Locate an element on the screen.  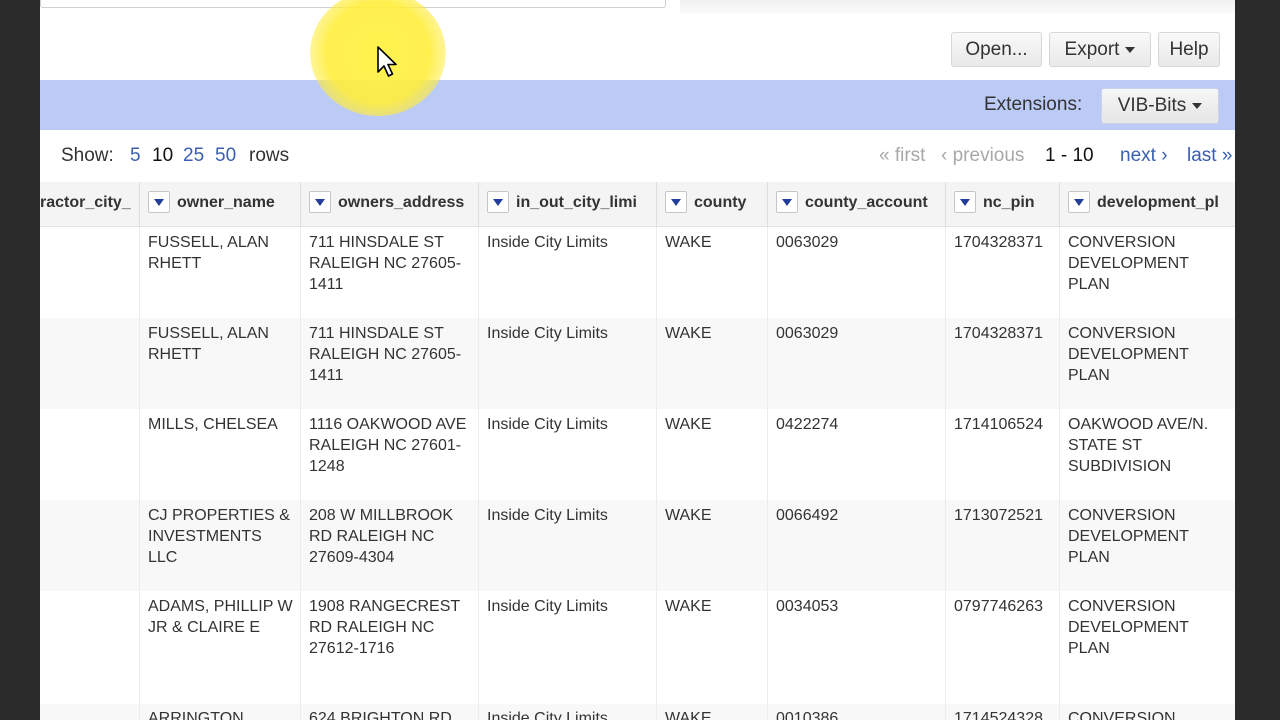
top-toolbar: Open... Export Help is located at coordinates (637, 40).